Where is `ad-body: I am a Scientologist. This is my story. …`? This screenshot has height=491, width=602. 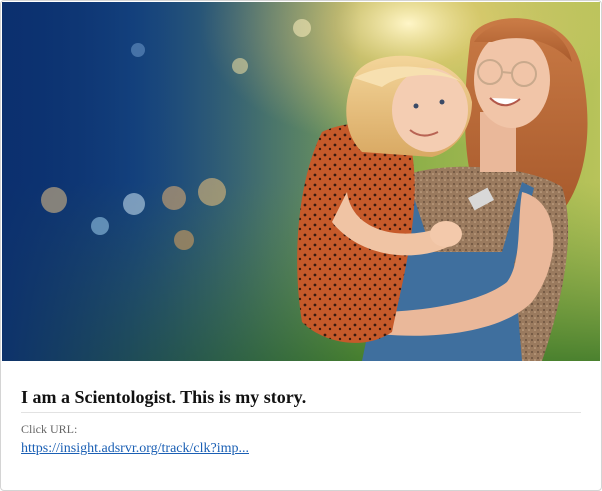 ad-body: I am a Scientologist. This is my story. … is located at coordinates (301, 421).